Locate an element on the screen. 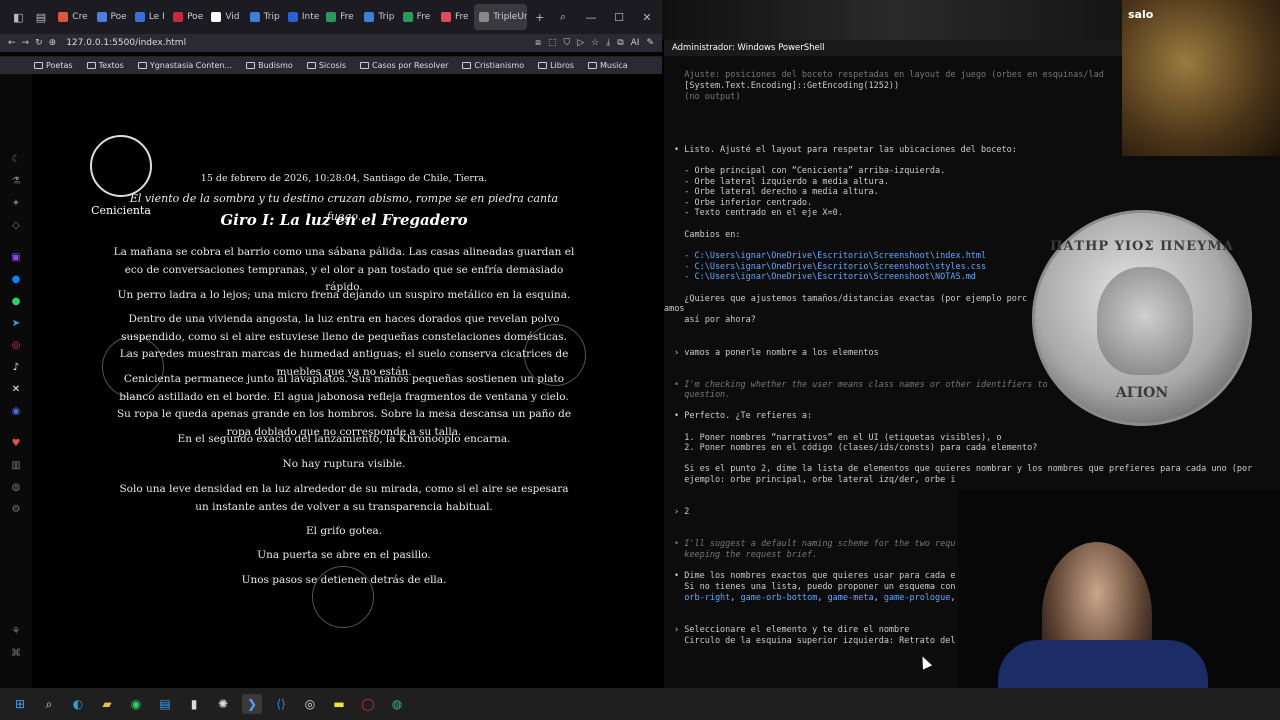 This screenshot has width=1280, height=720. bookmark-folder: Casos por Resolver is located at coordinates (404, 65).